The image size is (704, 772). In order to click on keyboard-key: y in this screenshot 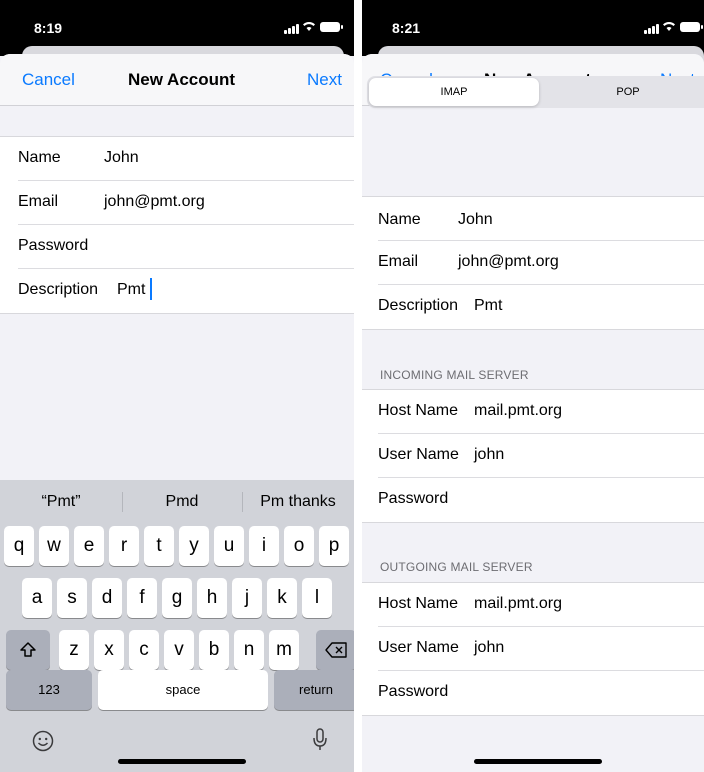, I will do `click(194, 546)`.